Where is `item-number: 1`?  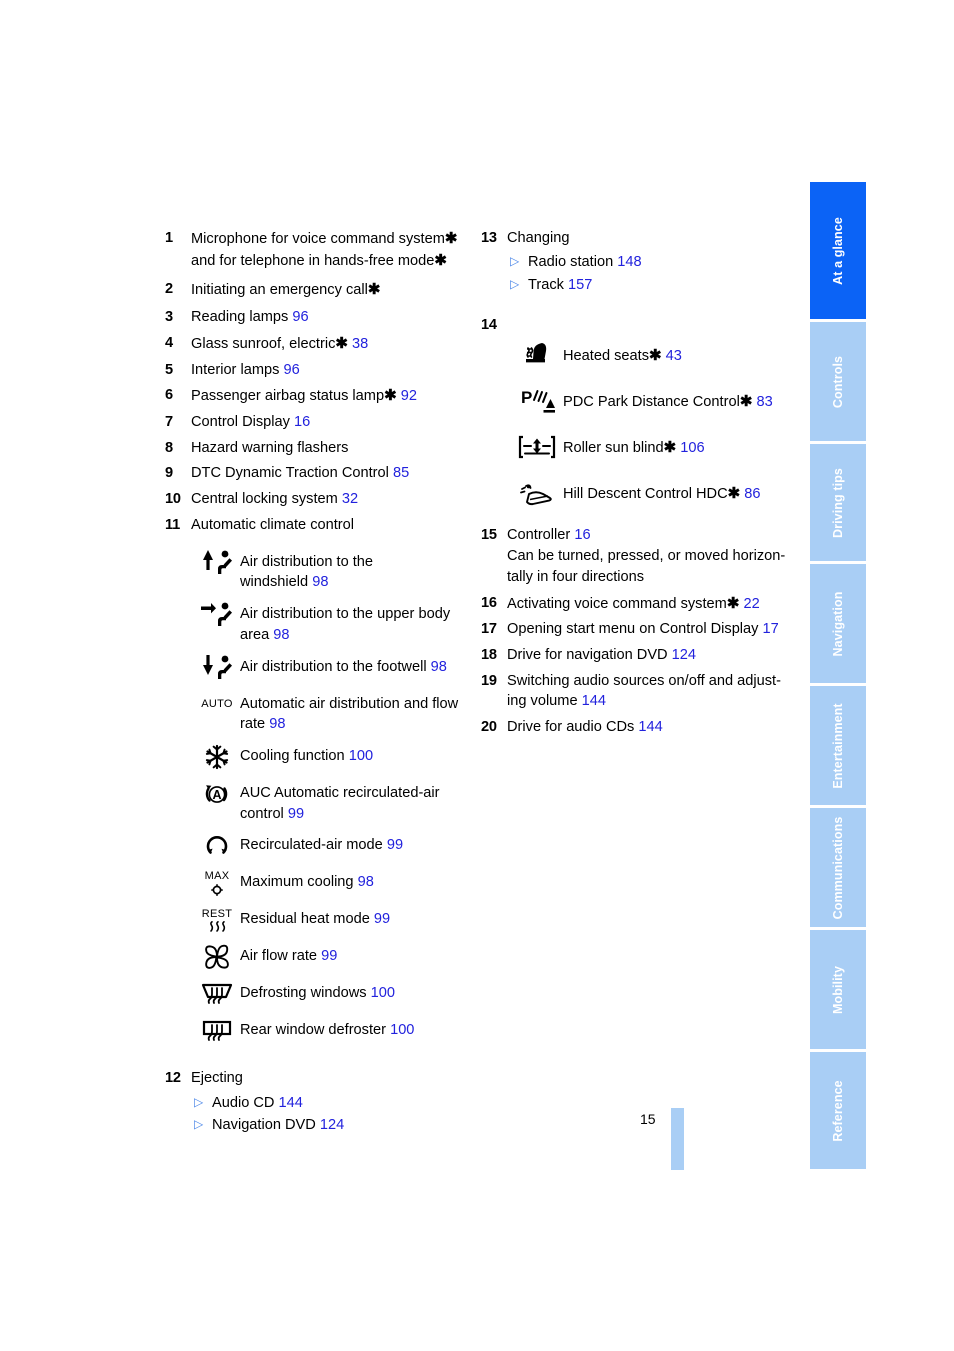 item-number: 1 is located at coordinates (169, 238).